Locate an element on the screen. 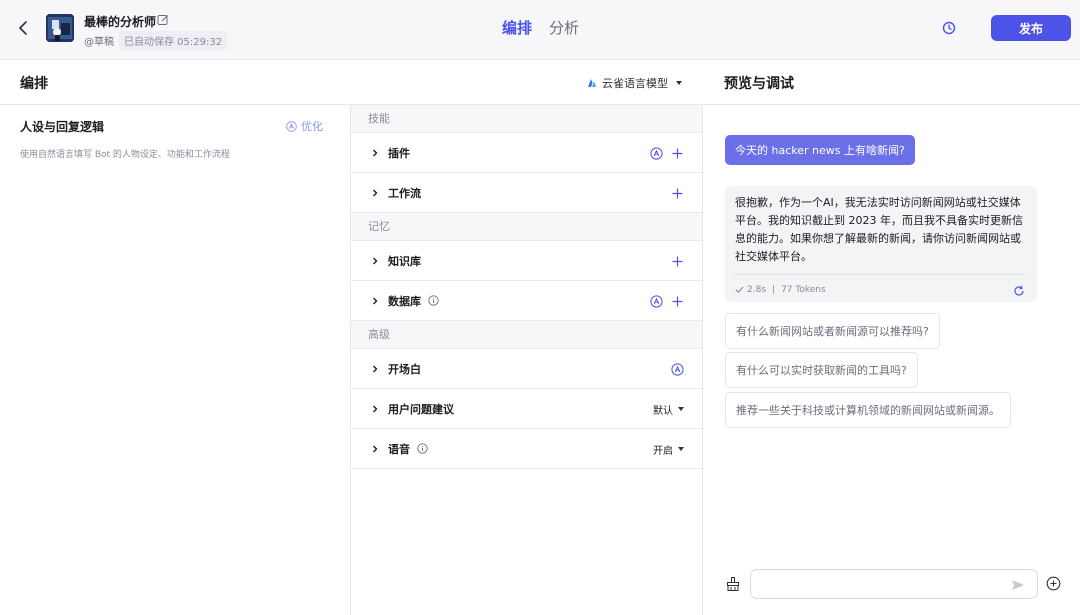  bot-name: 最棒的分析师 is located at coordinates (120, 22).